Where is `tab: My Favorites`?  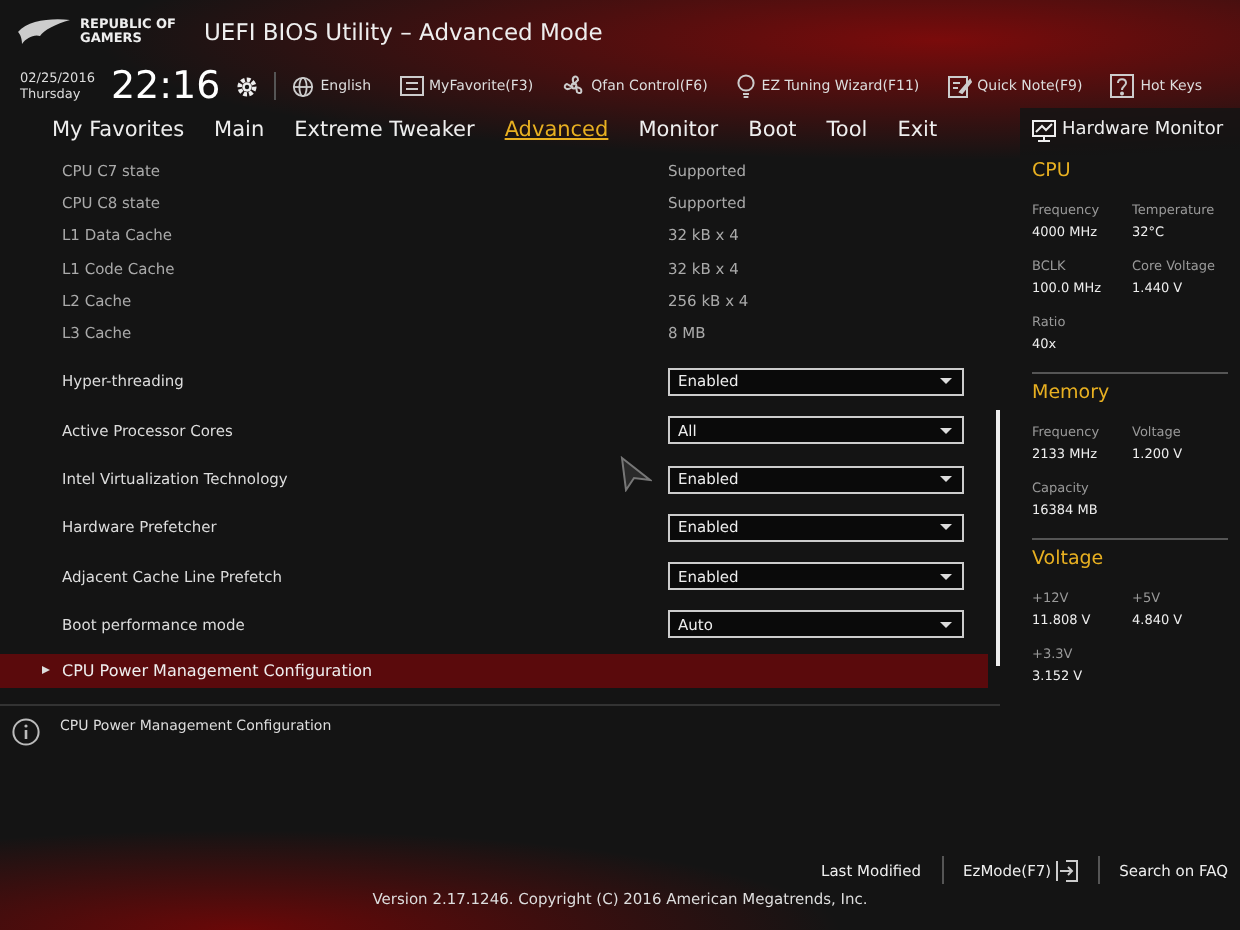 tab: My Favorites is located at coordinates (118, 130).